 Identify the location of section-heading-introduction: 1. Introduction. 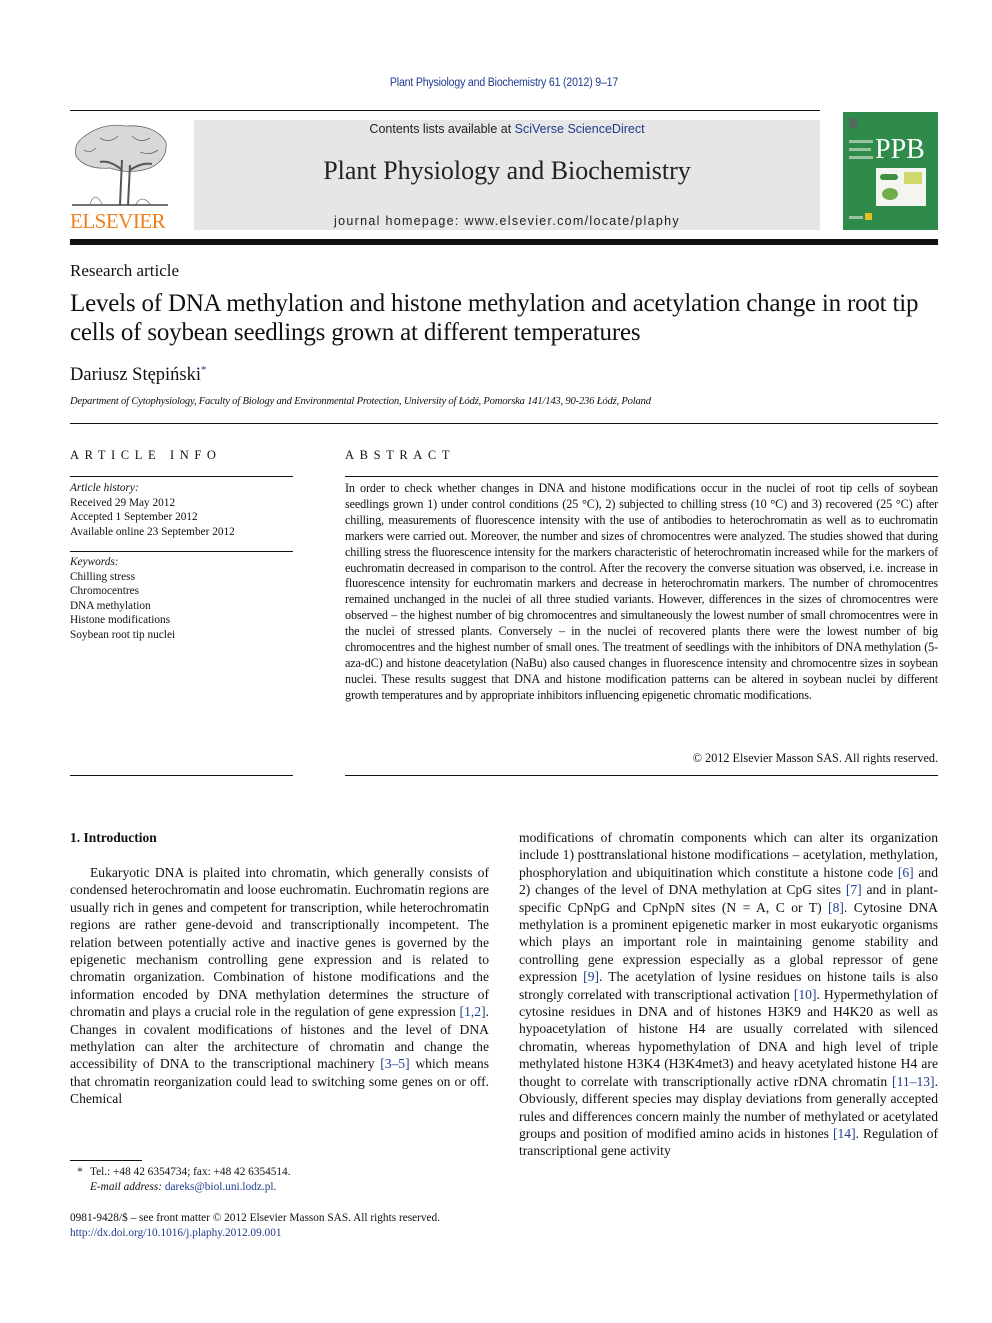
(113, 837).